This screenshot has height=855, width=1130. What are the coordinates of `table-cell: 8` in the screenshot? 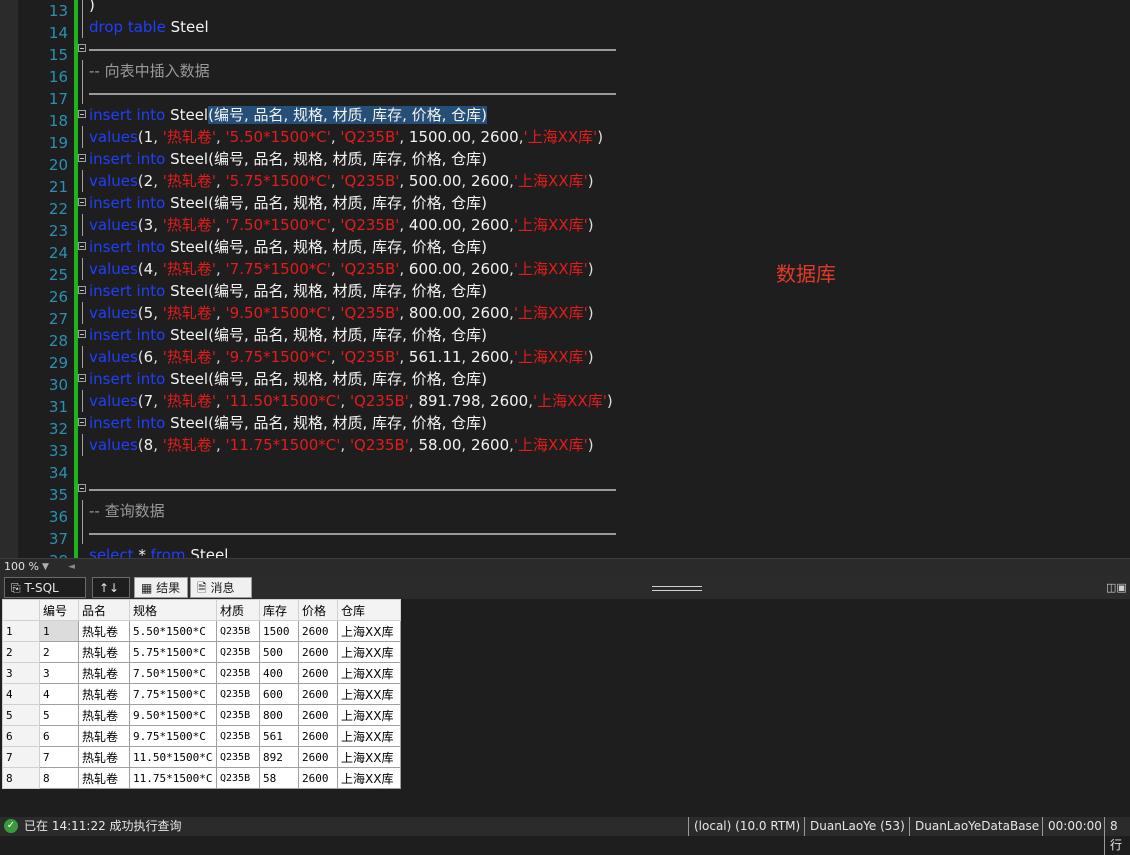 It's located at (59, 778).